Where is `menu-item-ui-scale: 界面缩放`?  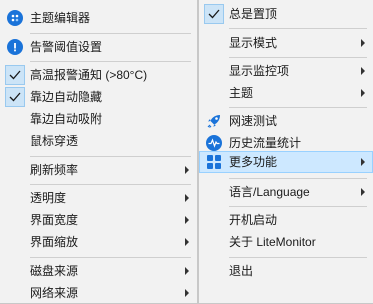 menu-item-ui-scale: 界面缩放 is located at coordinates (98, 242).